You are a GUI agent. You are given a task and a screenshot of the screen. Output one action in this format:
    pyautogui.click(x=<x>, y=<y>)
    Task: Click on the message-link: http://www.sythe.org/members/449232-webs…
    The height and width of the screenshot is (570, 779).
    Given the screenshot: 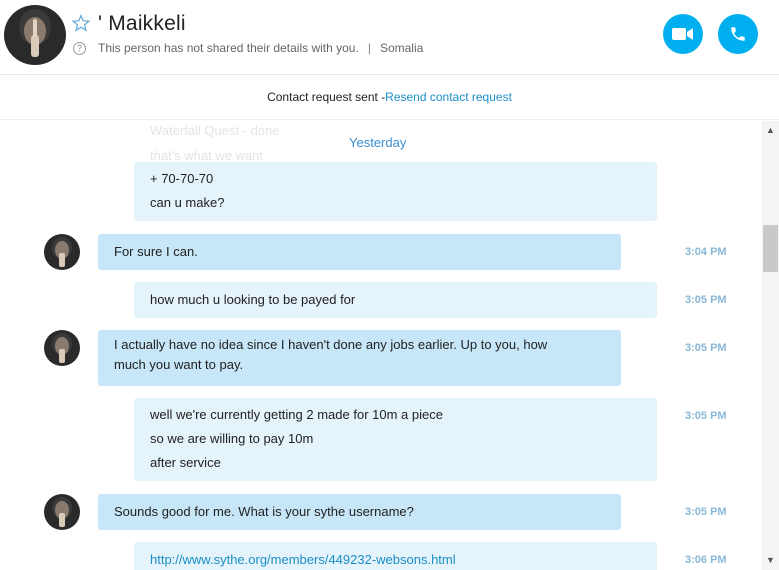 What is the action you would take?
    pyautogui.click(x=395, y=559)
    